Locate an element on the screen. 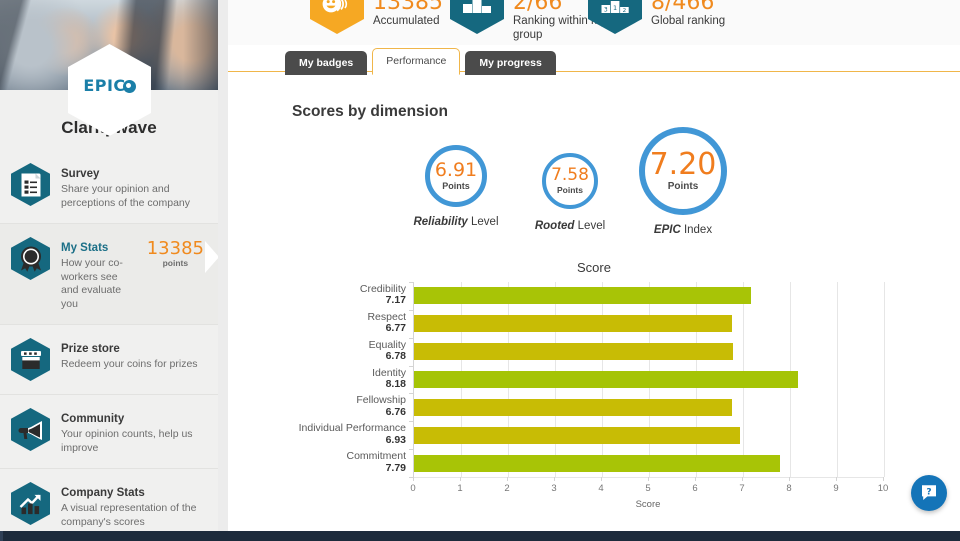  score-circle-epic-index: 7.20 Points EPIC Index is located at coordinates (683, 181).